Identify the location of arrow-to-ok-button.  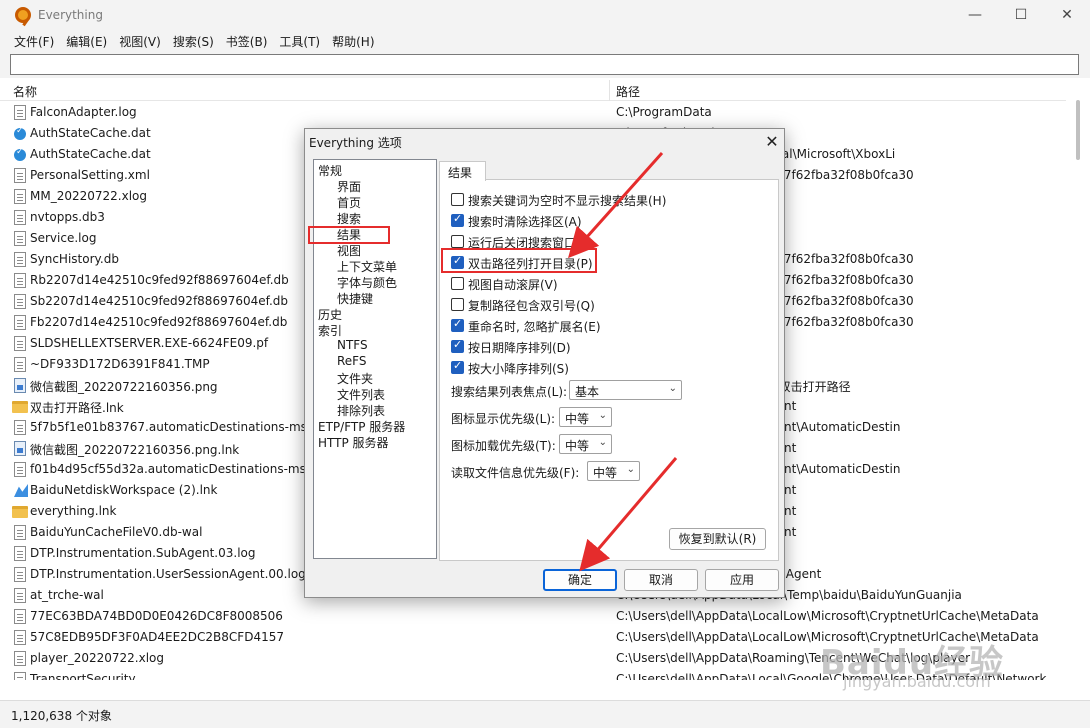
(628, 514).